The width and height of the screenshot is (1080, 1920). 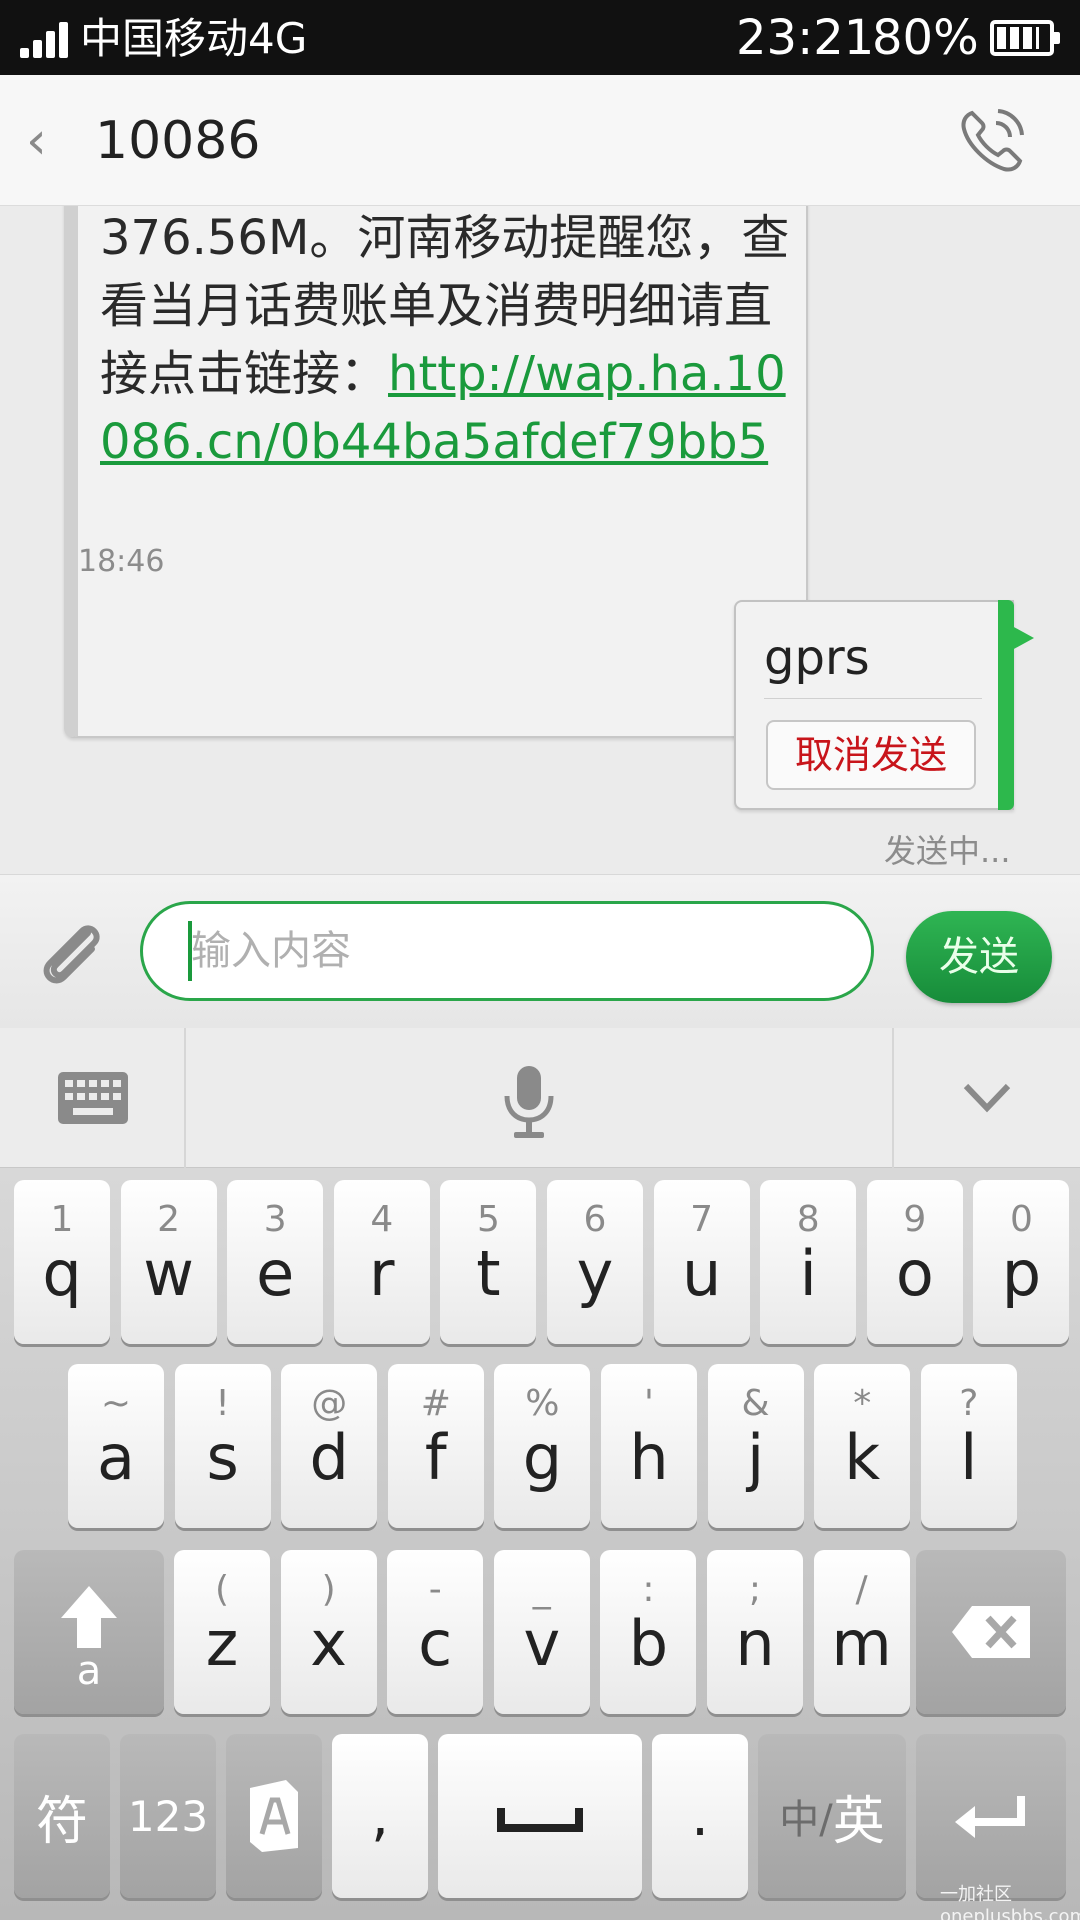 I want to click on key-t: 5t, so click(x=488, y=1262).